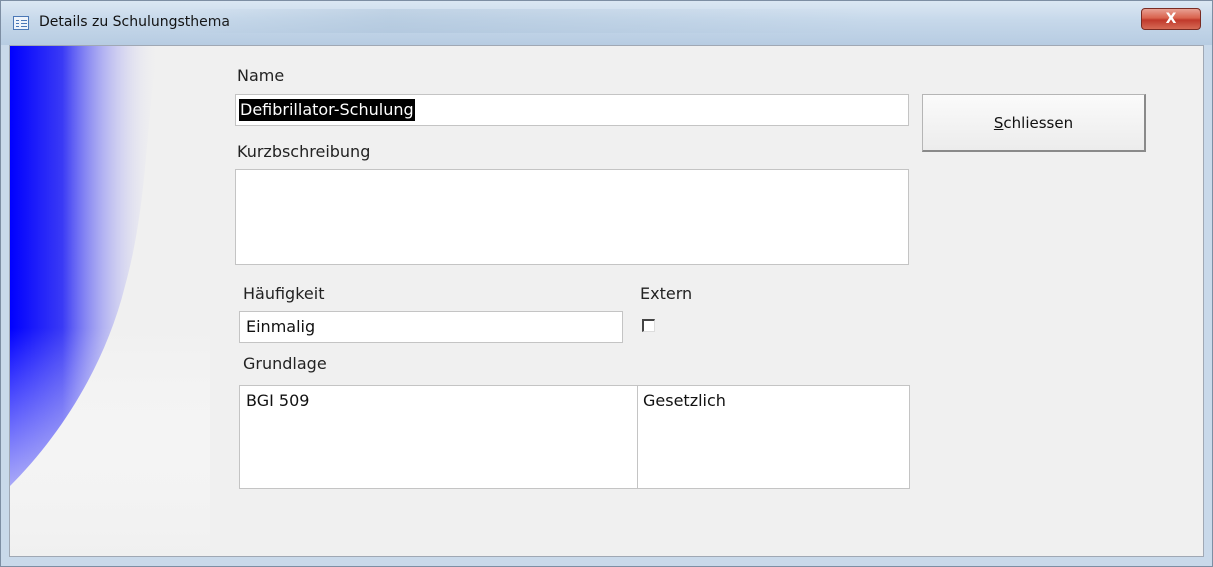 Image resolution: width=1213 pixels, height=567 pixels. I want to click on window-title: Details zu Schulungsthema, so click(134, 22).